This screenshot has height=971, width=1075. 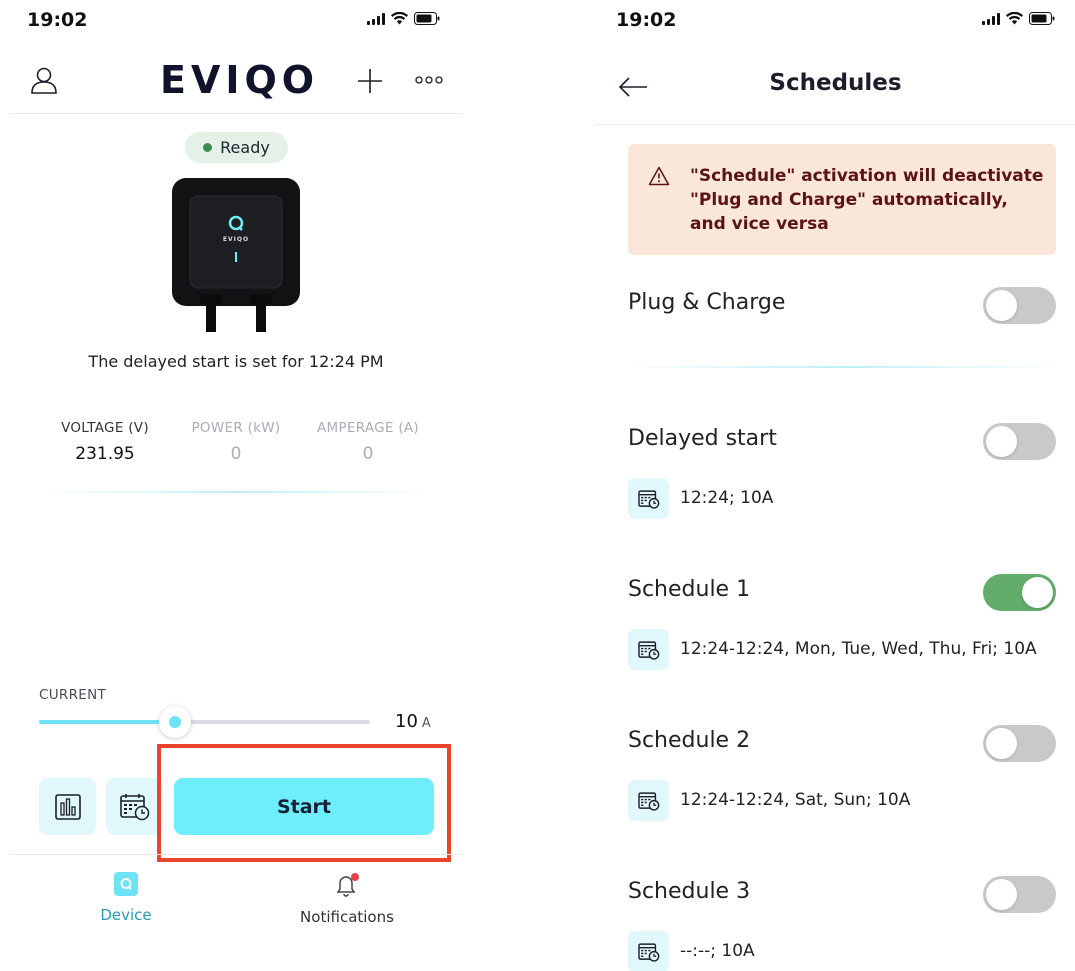 I want to click on current-slider-thumb, so click(x=174, y=722).